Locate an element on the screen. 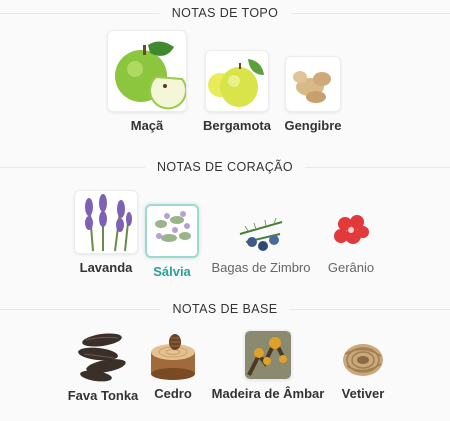 Image resolution: width=450 pixels, height=421 pixels. note-vetiver: Vetiver is located at coordinates (363, 368).